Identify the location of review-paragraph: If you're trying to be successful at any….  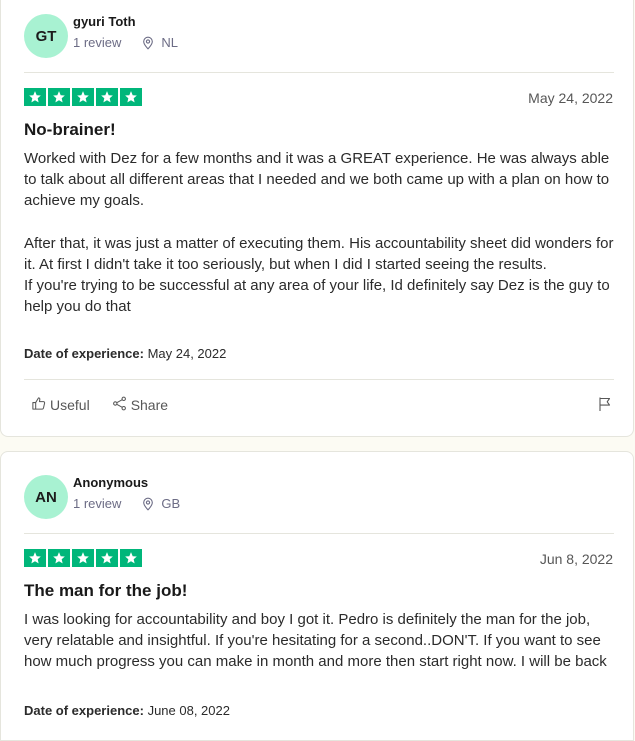
(317, 296).